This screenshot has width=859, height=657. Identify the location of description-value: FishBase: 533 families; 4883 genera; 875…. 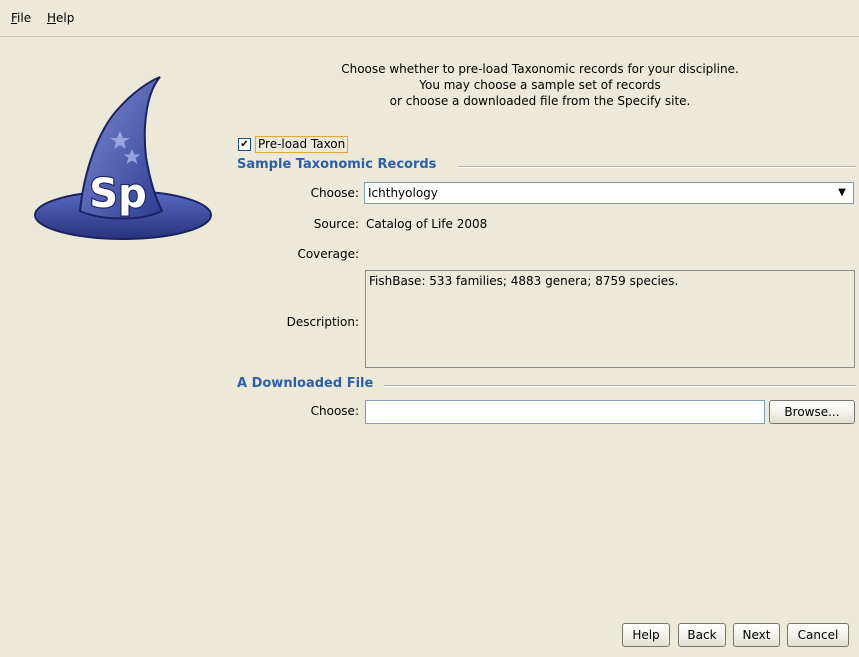
(524, 281).